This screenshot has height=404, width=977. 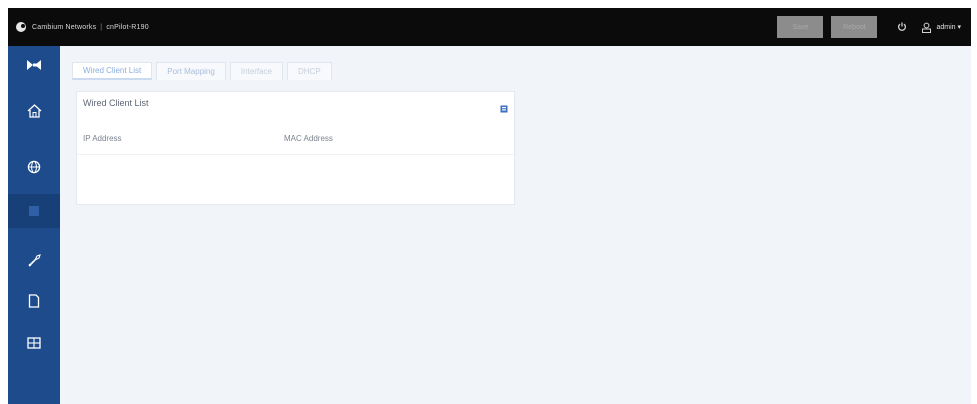 I want to click on top-right-controls: Save Reboot admin ▾, so click(x=869, y=27).